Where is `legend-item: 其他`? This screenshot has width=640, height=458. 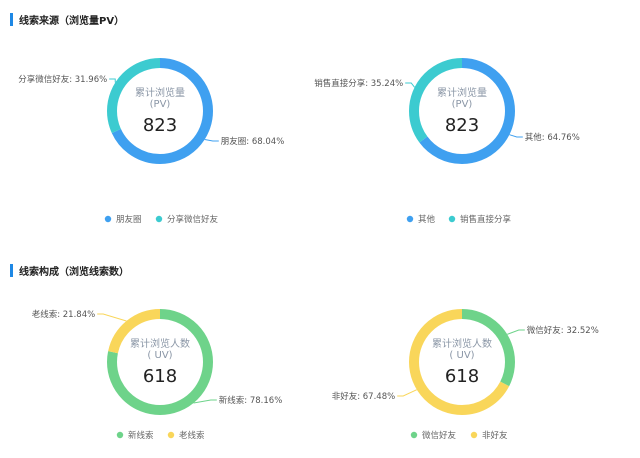
legend-item: 其他 is located at coordinates (427, 219).